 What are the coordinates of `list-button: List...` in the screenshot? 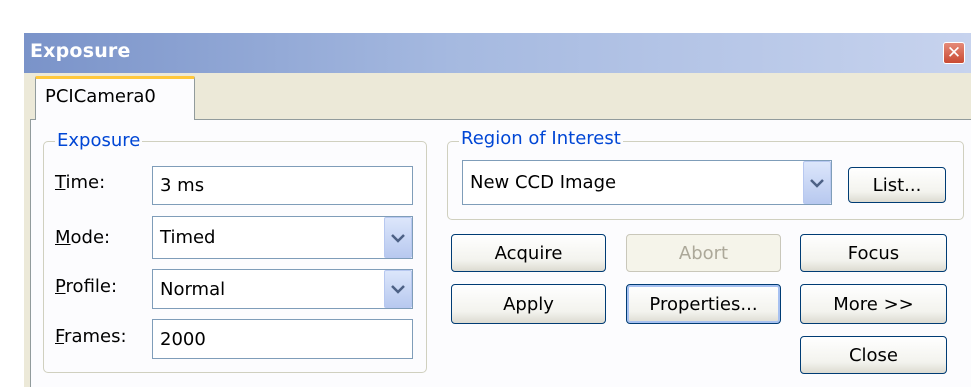 It's located at (897, 185).